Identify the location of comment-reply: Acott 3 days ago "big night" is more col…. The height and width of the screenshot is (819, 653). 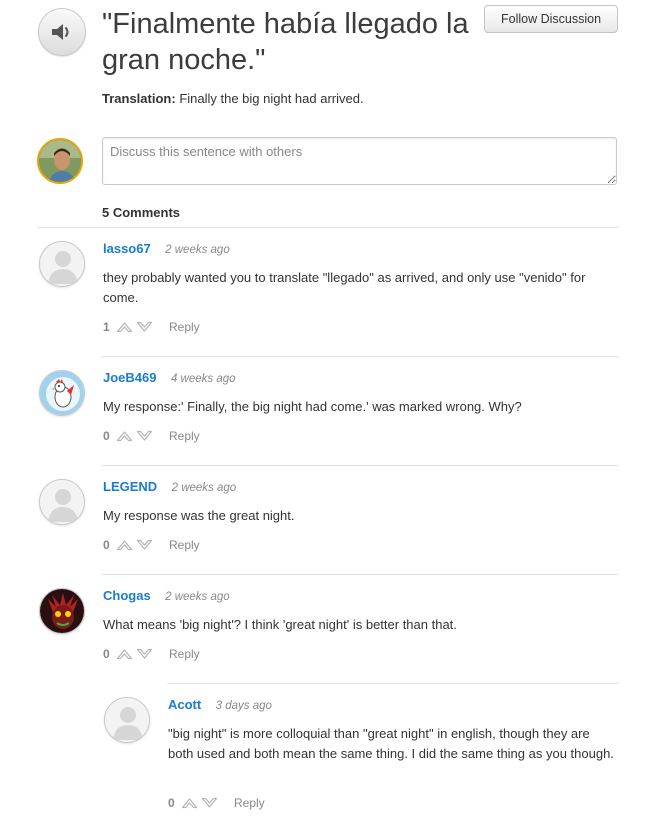
(360, 751).